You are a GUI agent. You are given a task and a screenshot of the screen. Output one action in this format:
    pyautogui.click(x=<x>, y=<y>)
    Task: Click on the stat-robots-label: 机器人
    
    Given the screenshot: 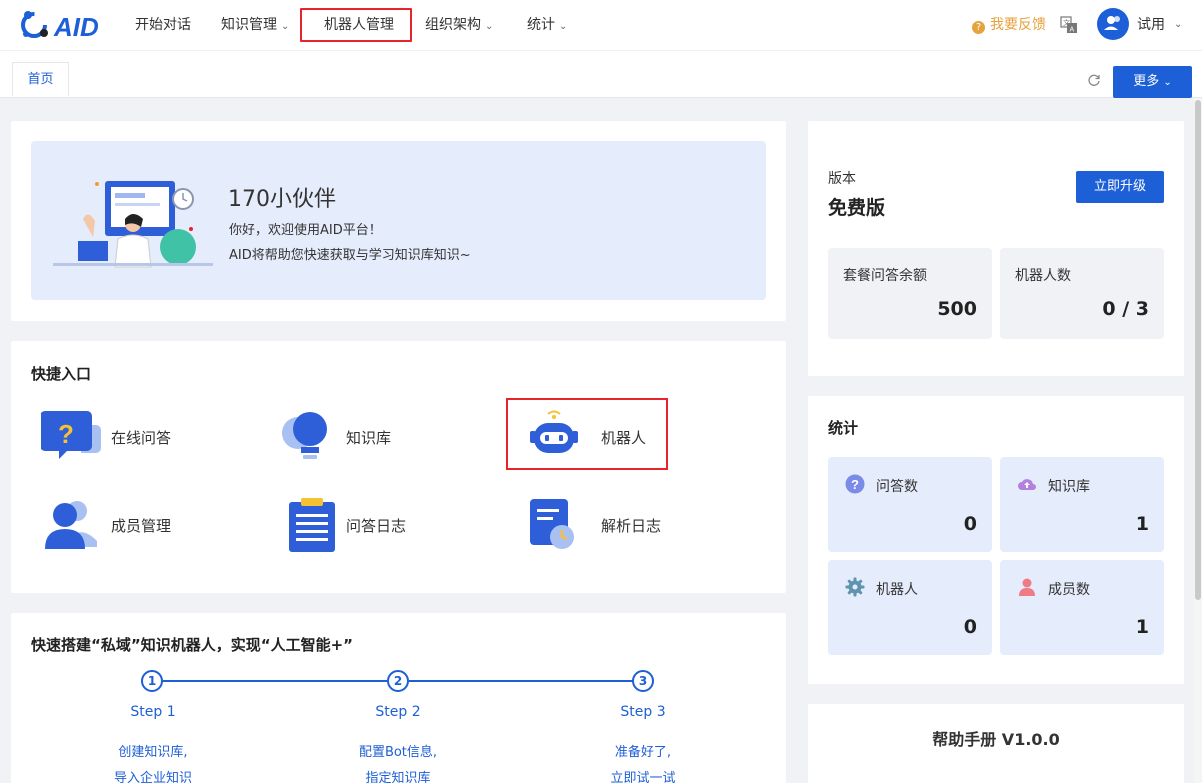 What is the action you would take?
    pyautogui.click(x=897, y=590)
    